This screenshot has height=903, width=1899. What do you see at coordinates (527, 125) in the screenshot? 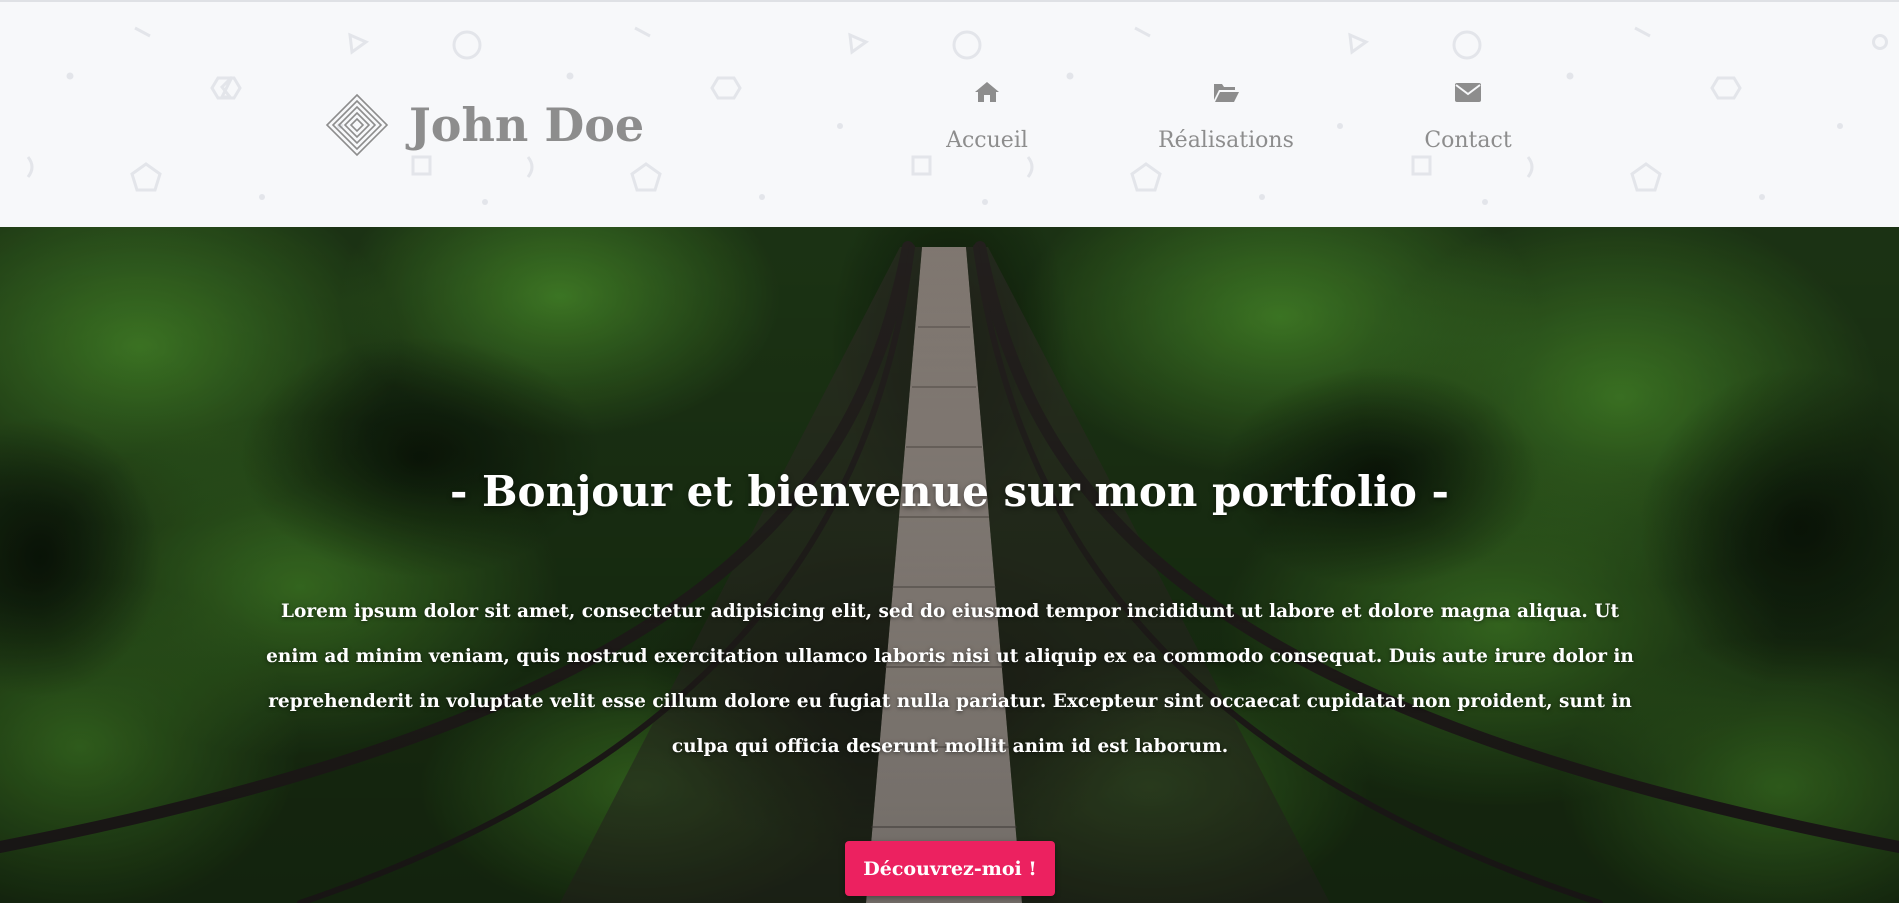
I see `brand-name: John Doe` at bounding box center [527, 125].